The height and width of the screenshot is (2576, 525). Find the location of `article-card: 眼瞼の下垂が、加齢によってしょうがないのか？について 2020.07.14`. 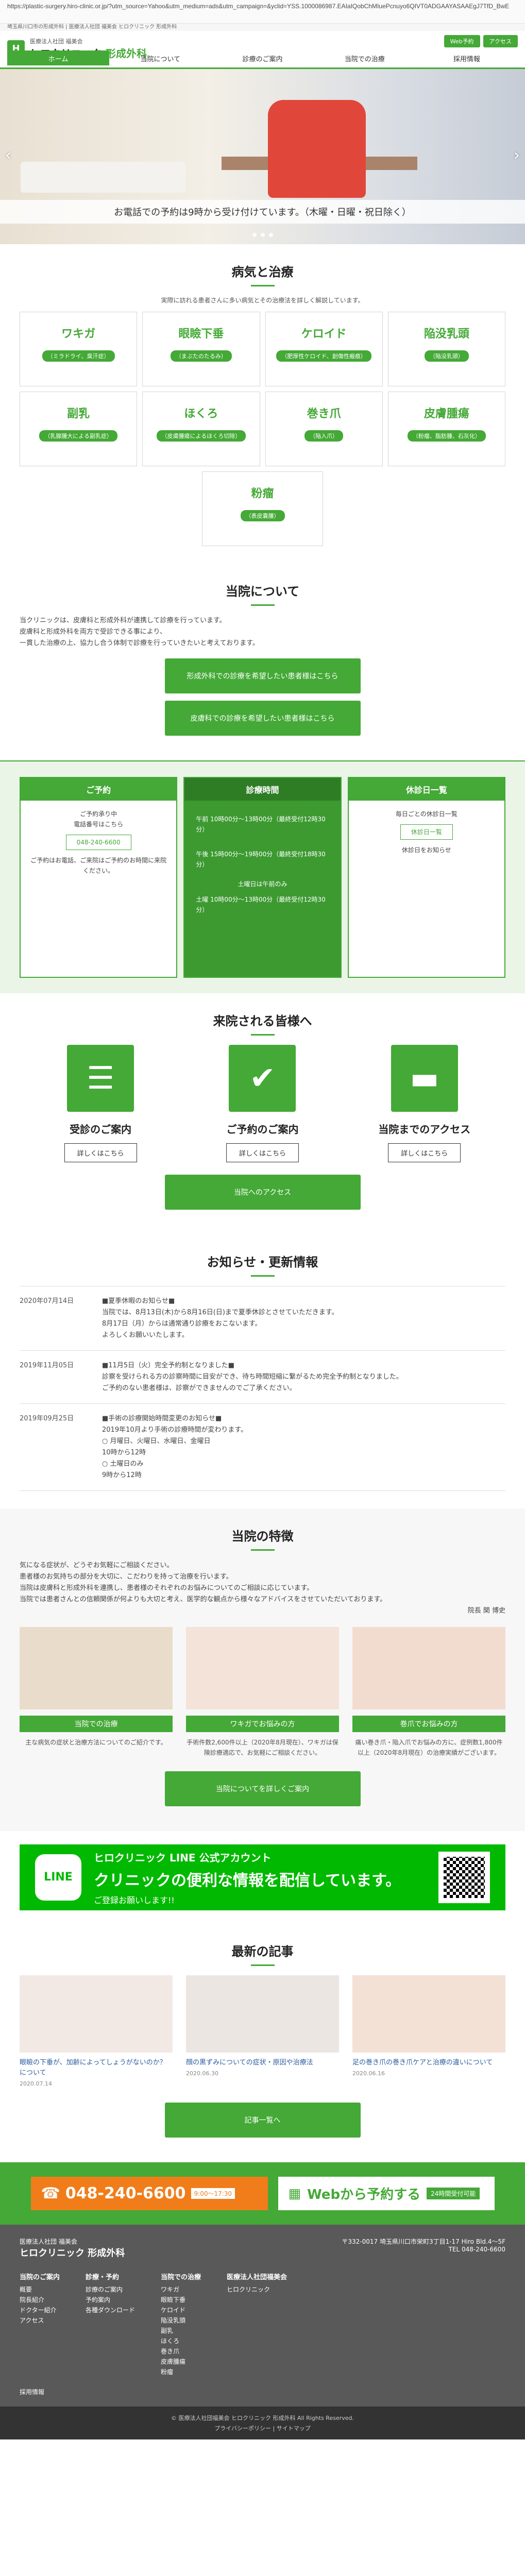

article-card: 眼瞼の下垂が、加齢によってしょうがないのか？について 2020.07.14 is located at coordinates (96, 2031).